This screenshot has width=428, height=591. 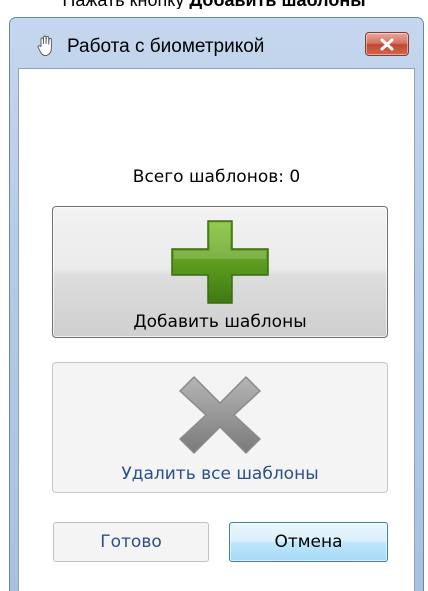 What do you see at coordinates (220, 322) in the screenshot?
I see `add-templates-label: Добавить шаблоны` at bounding box center [220, 322].